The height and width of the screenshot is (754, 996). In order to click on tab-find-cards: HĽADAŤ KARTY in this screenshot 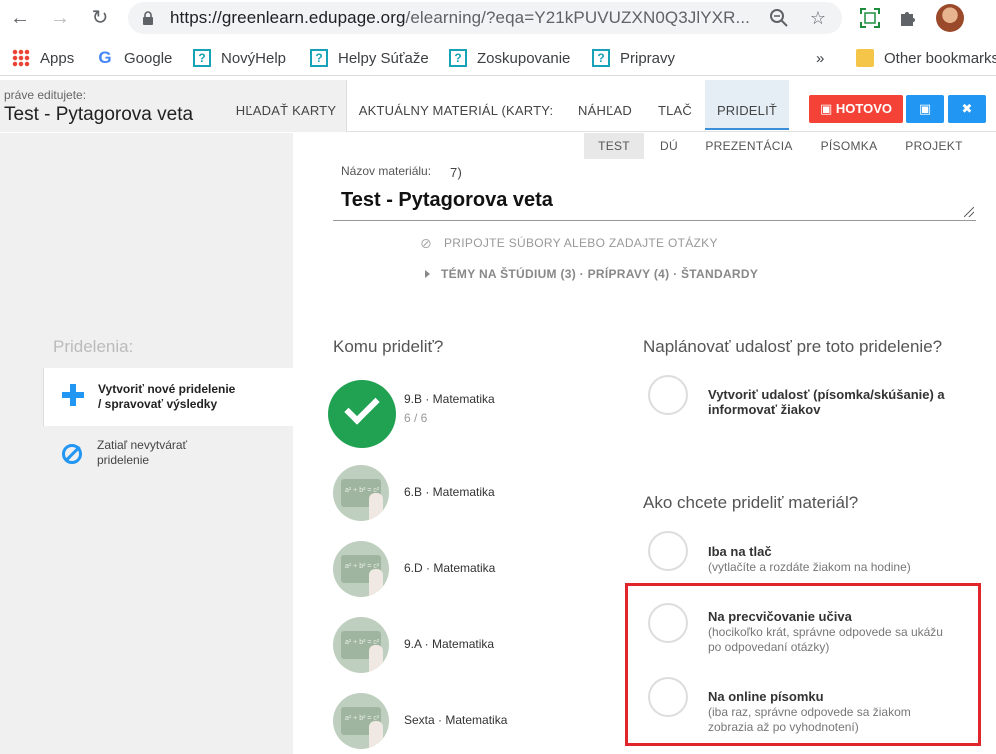, I will do `click(286, 105)`.